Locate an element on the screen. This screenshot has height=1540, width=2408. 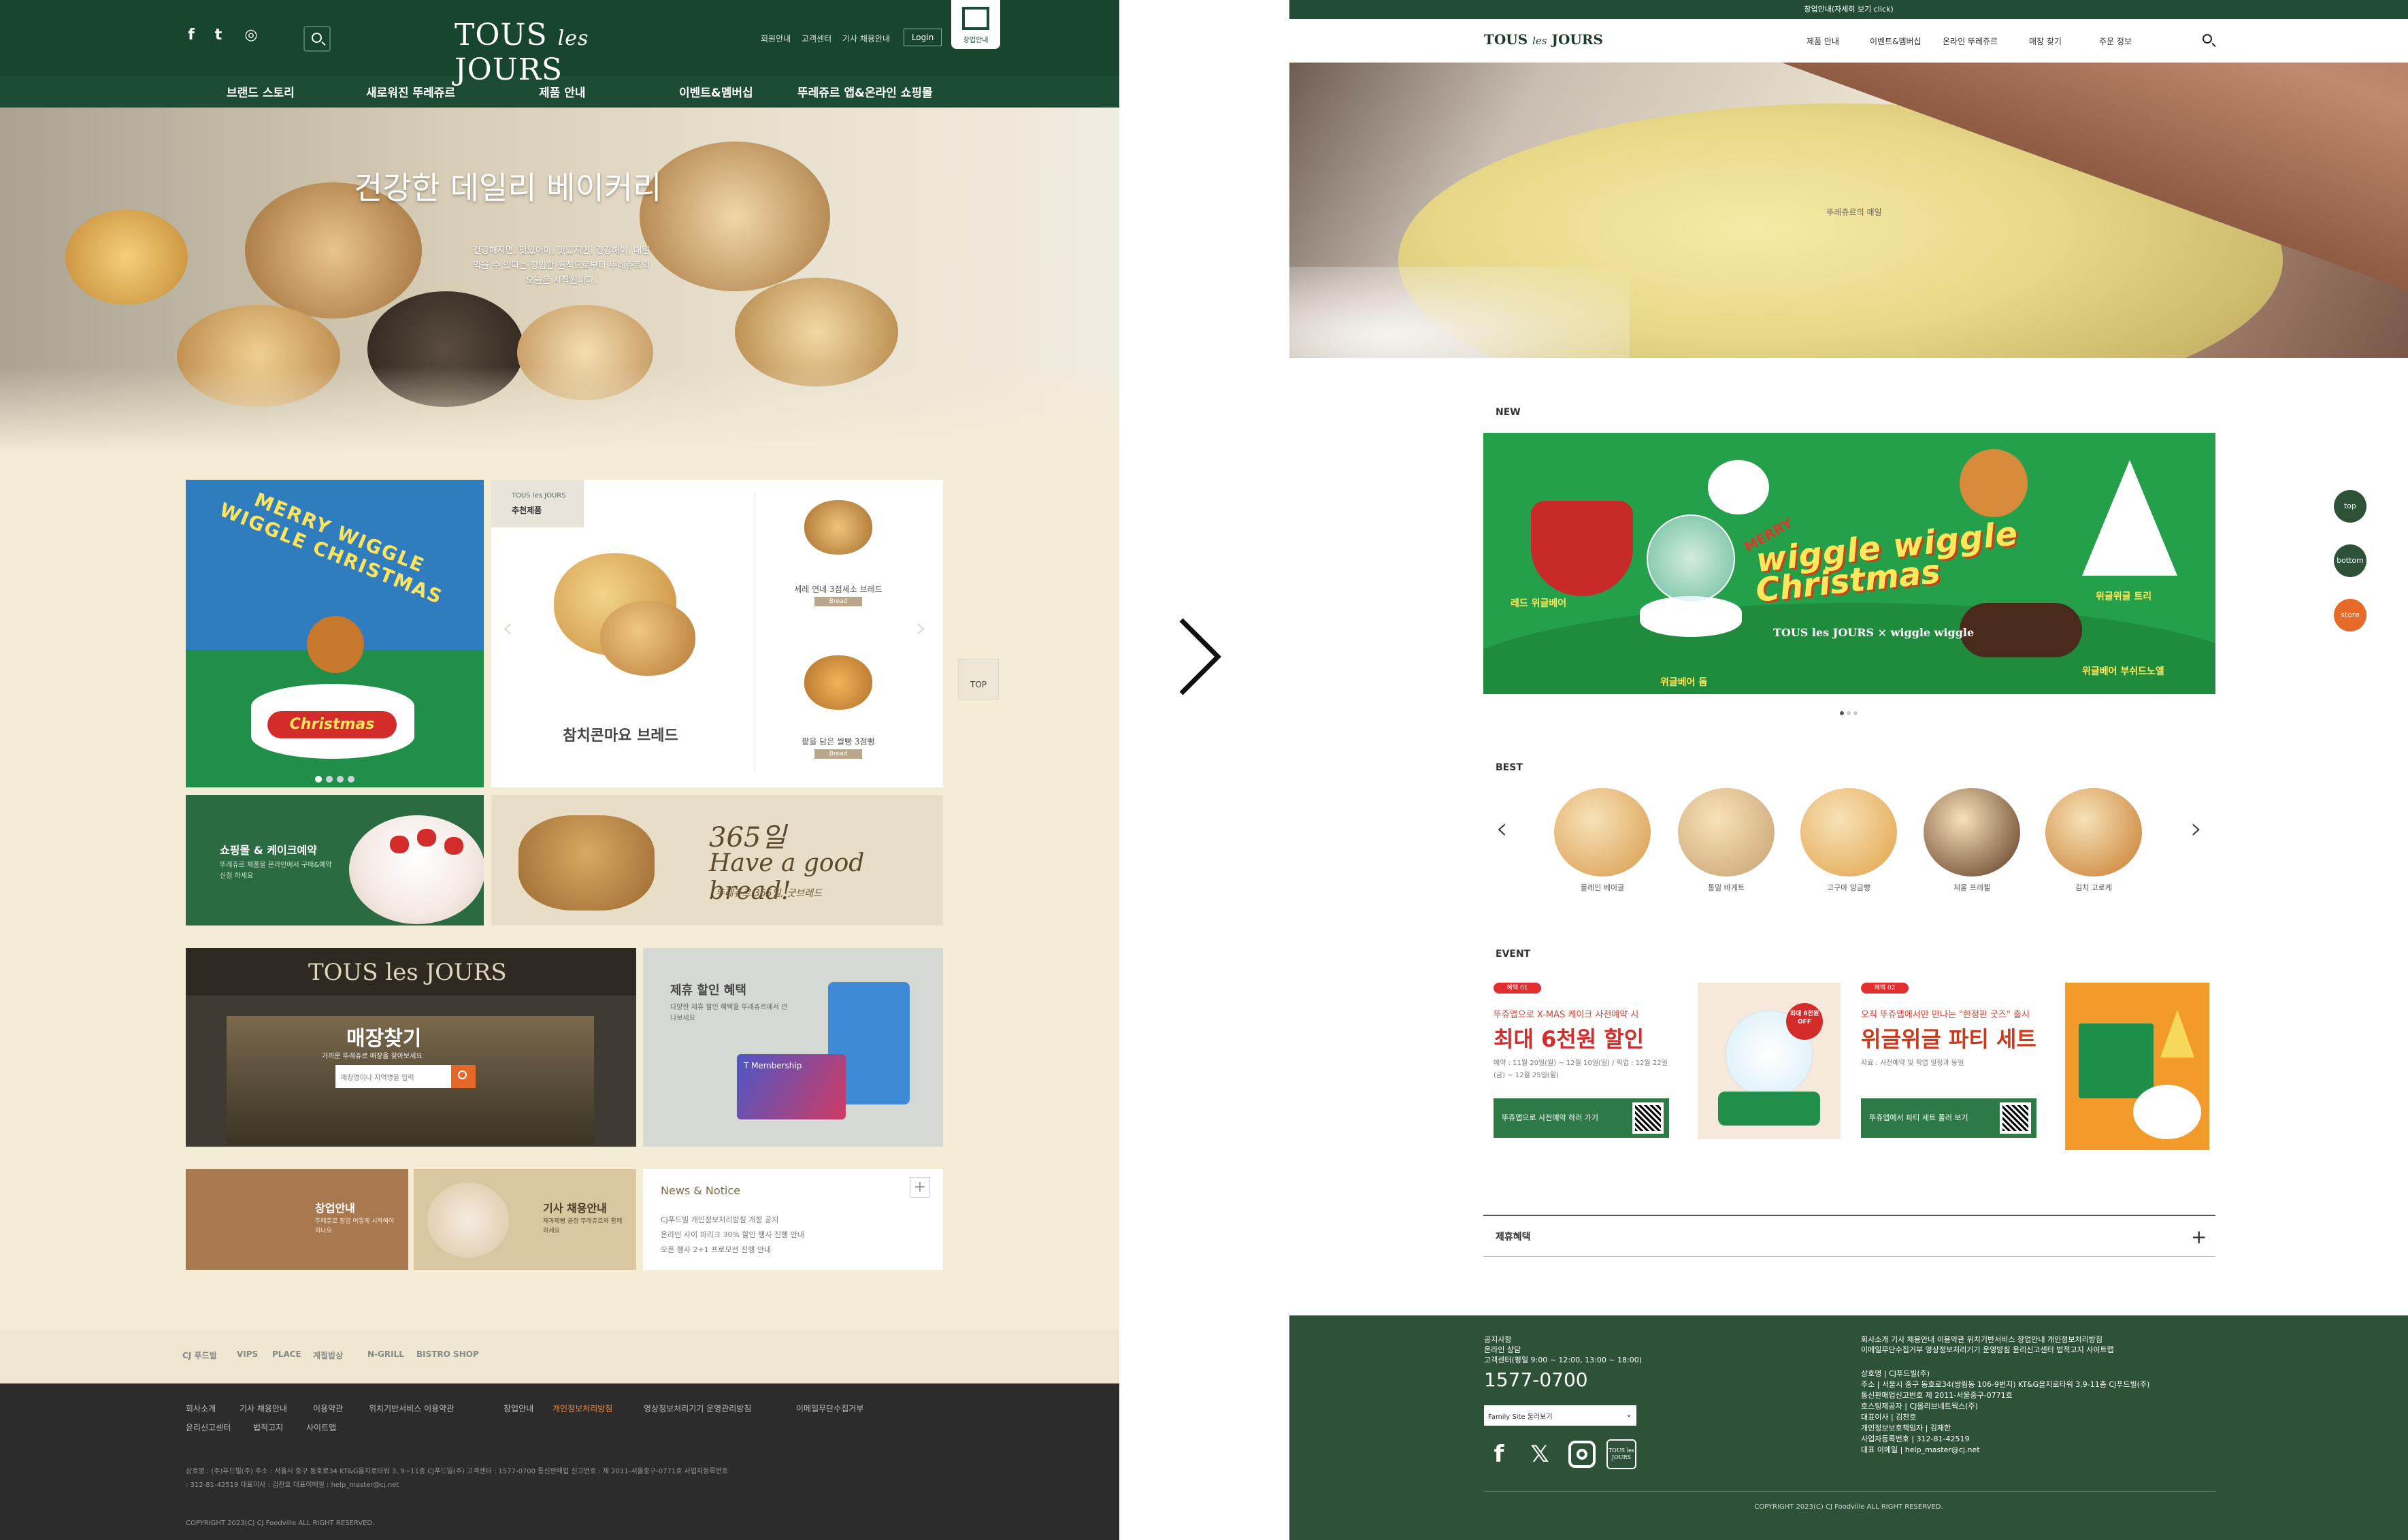
news-item: 오픈 행사 2+1 프로모션 진행 안내 is located at coordinates (716, 1249).